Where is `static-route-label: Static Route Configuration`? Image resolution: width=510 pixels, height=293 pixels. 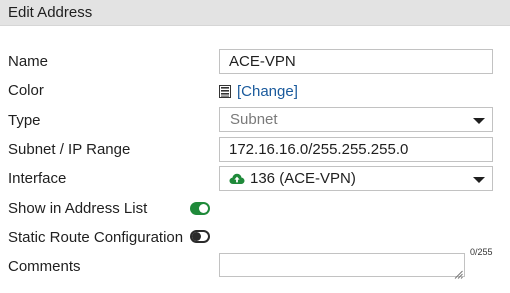 static-route-label: Static Route Configuration is located at coordinates (96, 237).